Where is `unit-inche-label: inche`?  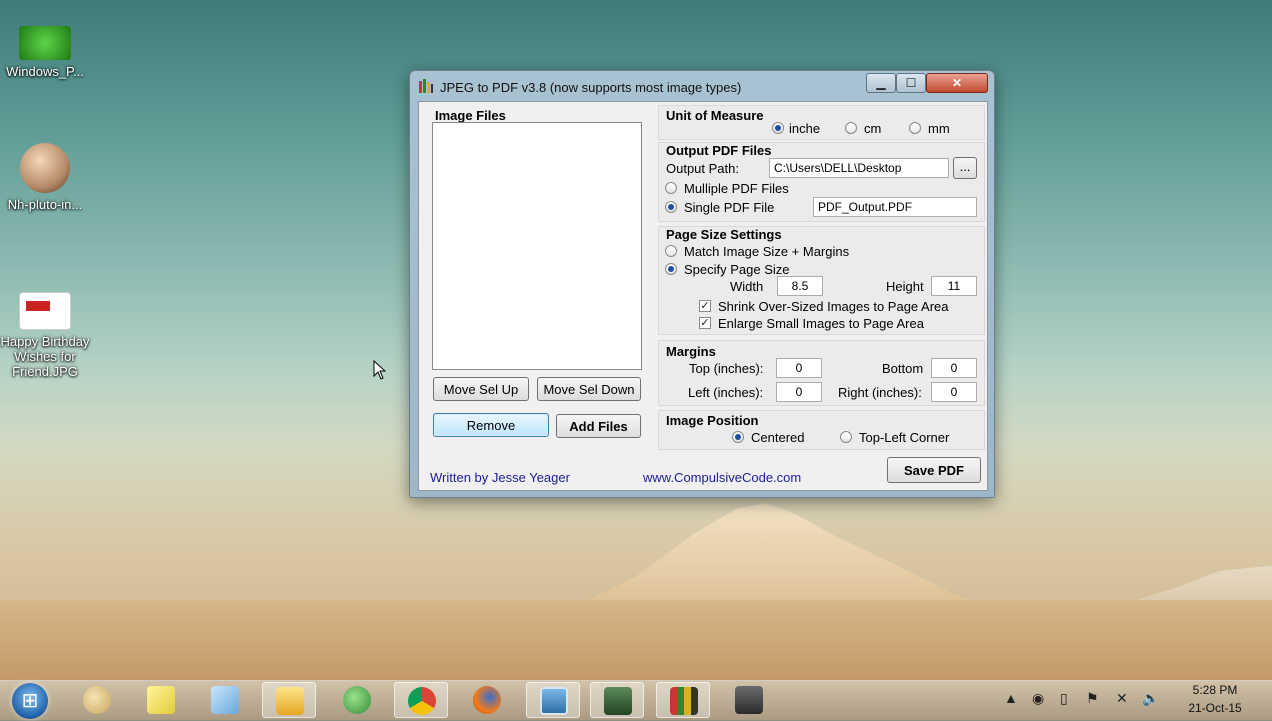 unit-inche-label: inche is located at coordinates (804, 128).